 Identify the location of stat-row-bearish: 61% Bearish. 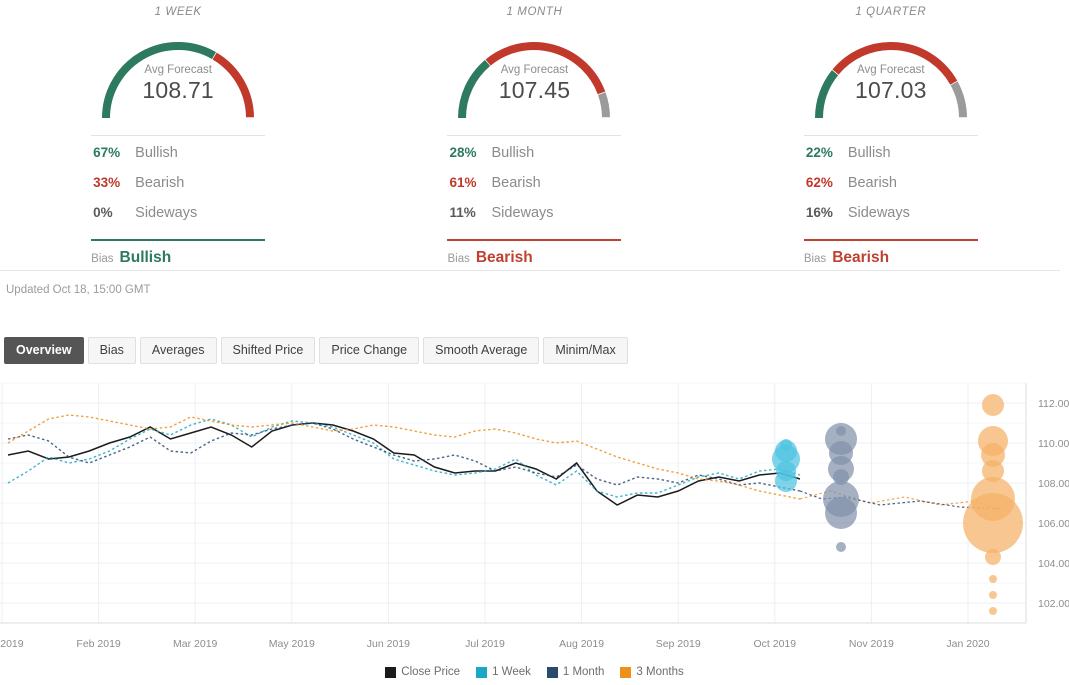
(534, 190).